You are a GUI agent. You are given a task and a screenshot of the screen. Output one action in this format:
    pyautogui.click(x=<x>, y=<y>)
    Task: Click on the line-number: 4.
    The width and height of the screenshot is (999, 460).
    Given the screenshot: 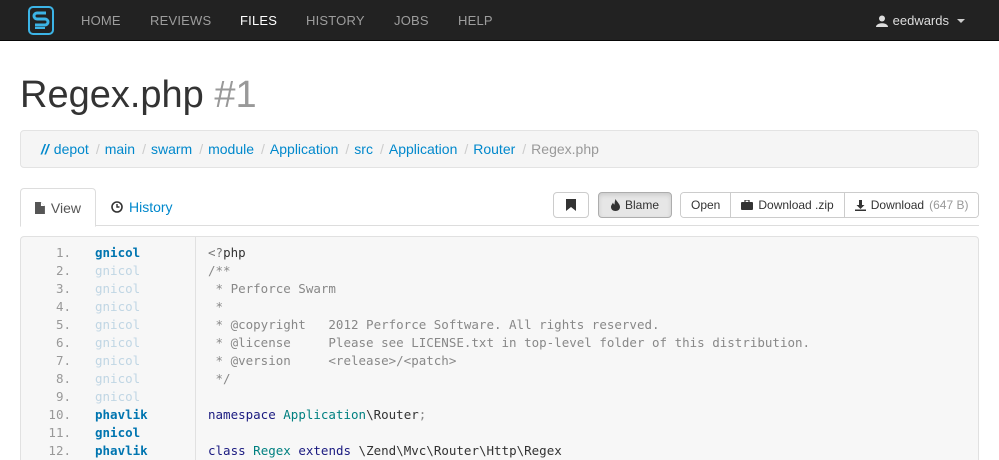 What is the action you would take?
    pyautogui.click(x=46, y=307)
    